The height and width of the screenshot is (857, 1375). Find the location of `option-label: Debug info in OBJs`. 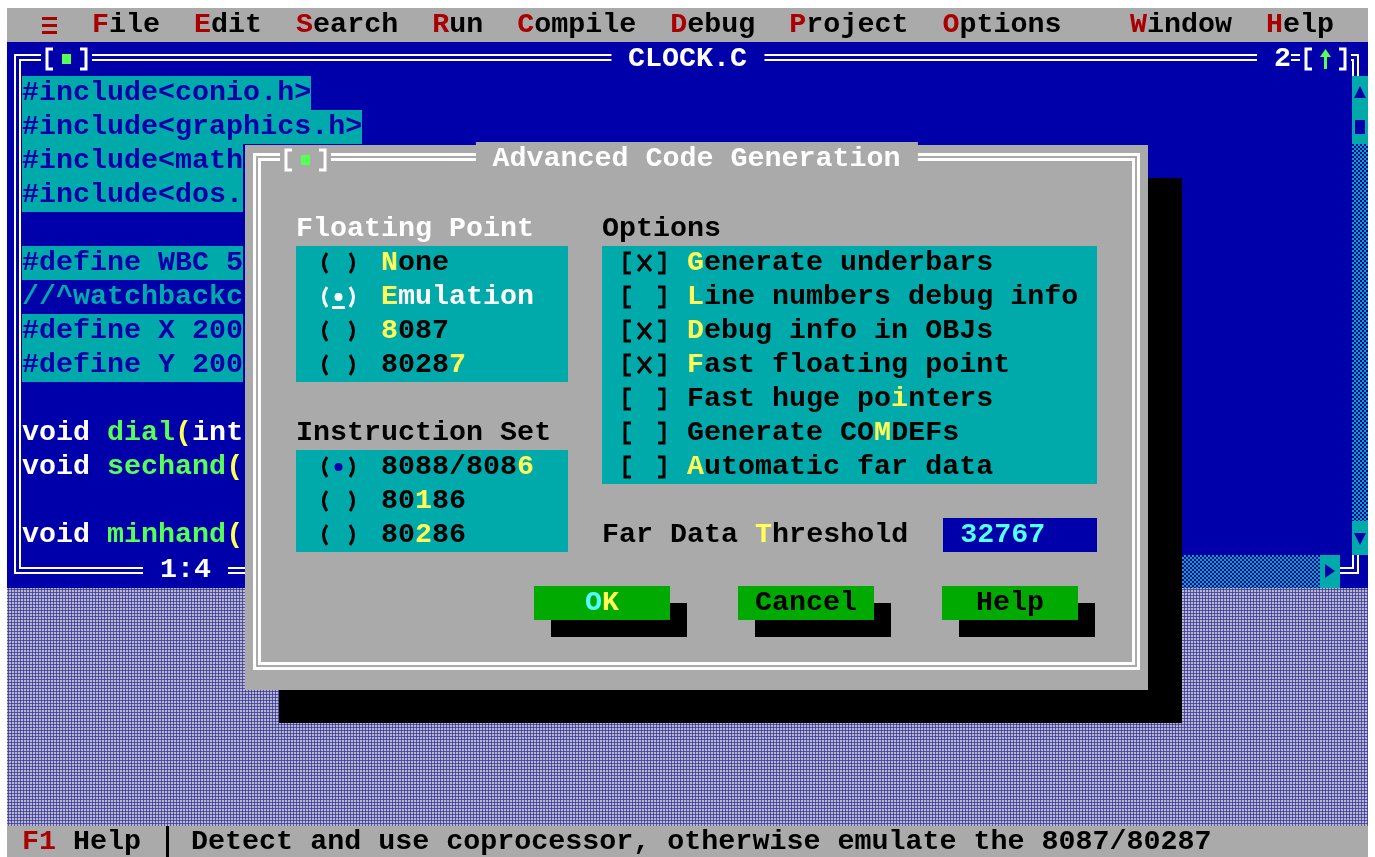

option-label: Debug info in OBJs is located at coordinates (840, 331).